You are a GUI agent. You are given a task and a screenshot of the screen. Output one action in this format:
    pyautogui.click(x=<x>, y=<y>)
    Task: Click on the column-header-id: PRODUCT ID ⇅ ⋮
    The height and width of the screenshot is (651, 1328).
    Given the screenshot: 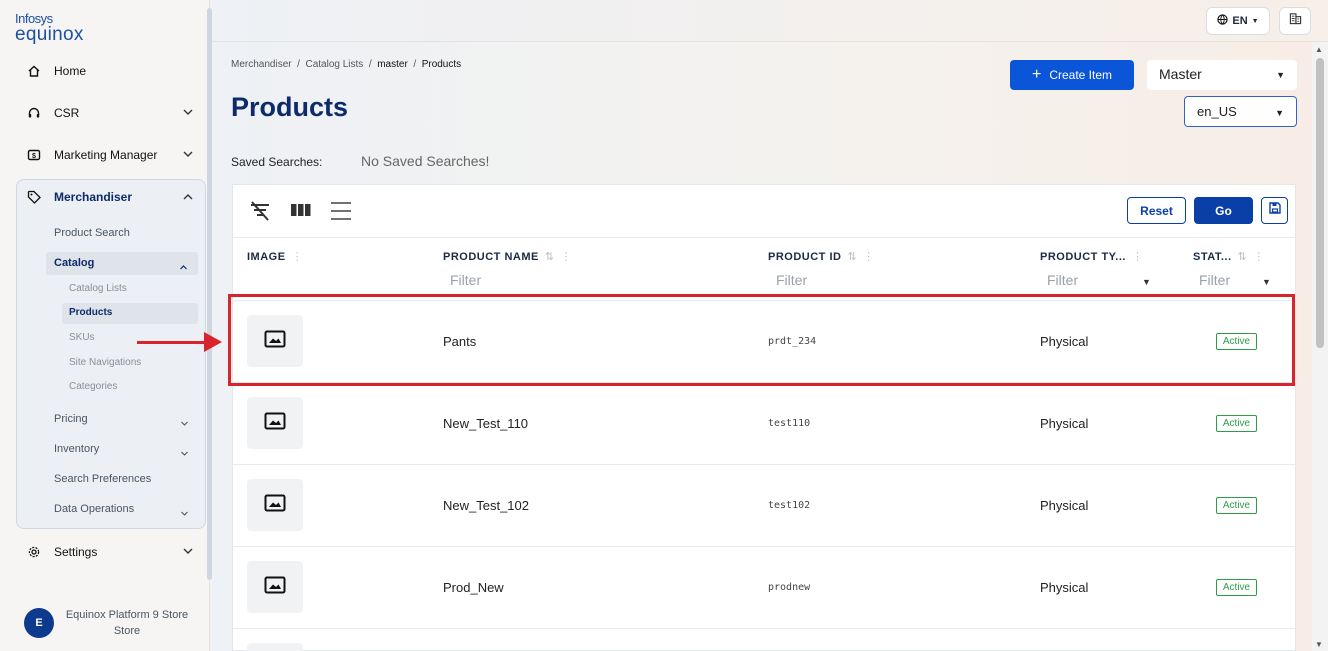 What is the action you would take?
    pyautogui.click(x=821, y=257)
    